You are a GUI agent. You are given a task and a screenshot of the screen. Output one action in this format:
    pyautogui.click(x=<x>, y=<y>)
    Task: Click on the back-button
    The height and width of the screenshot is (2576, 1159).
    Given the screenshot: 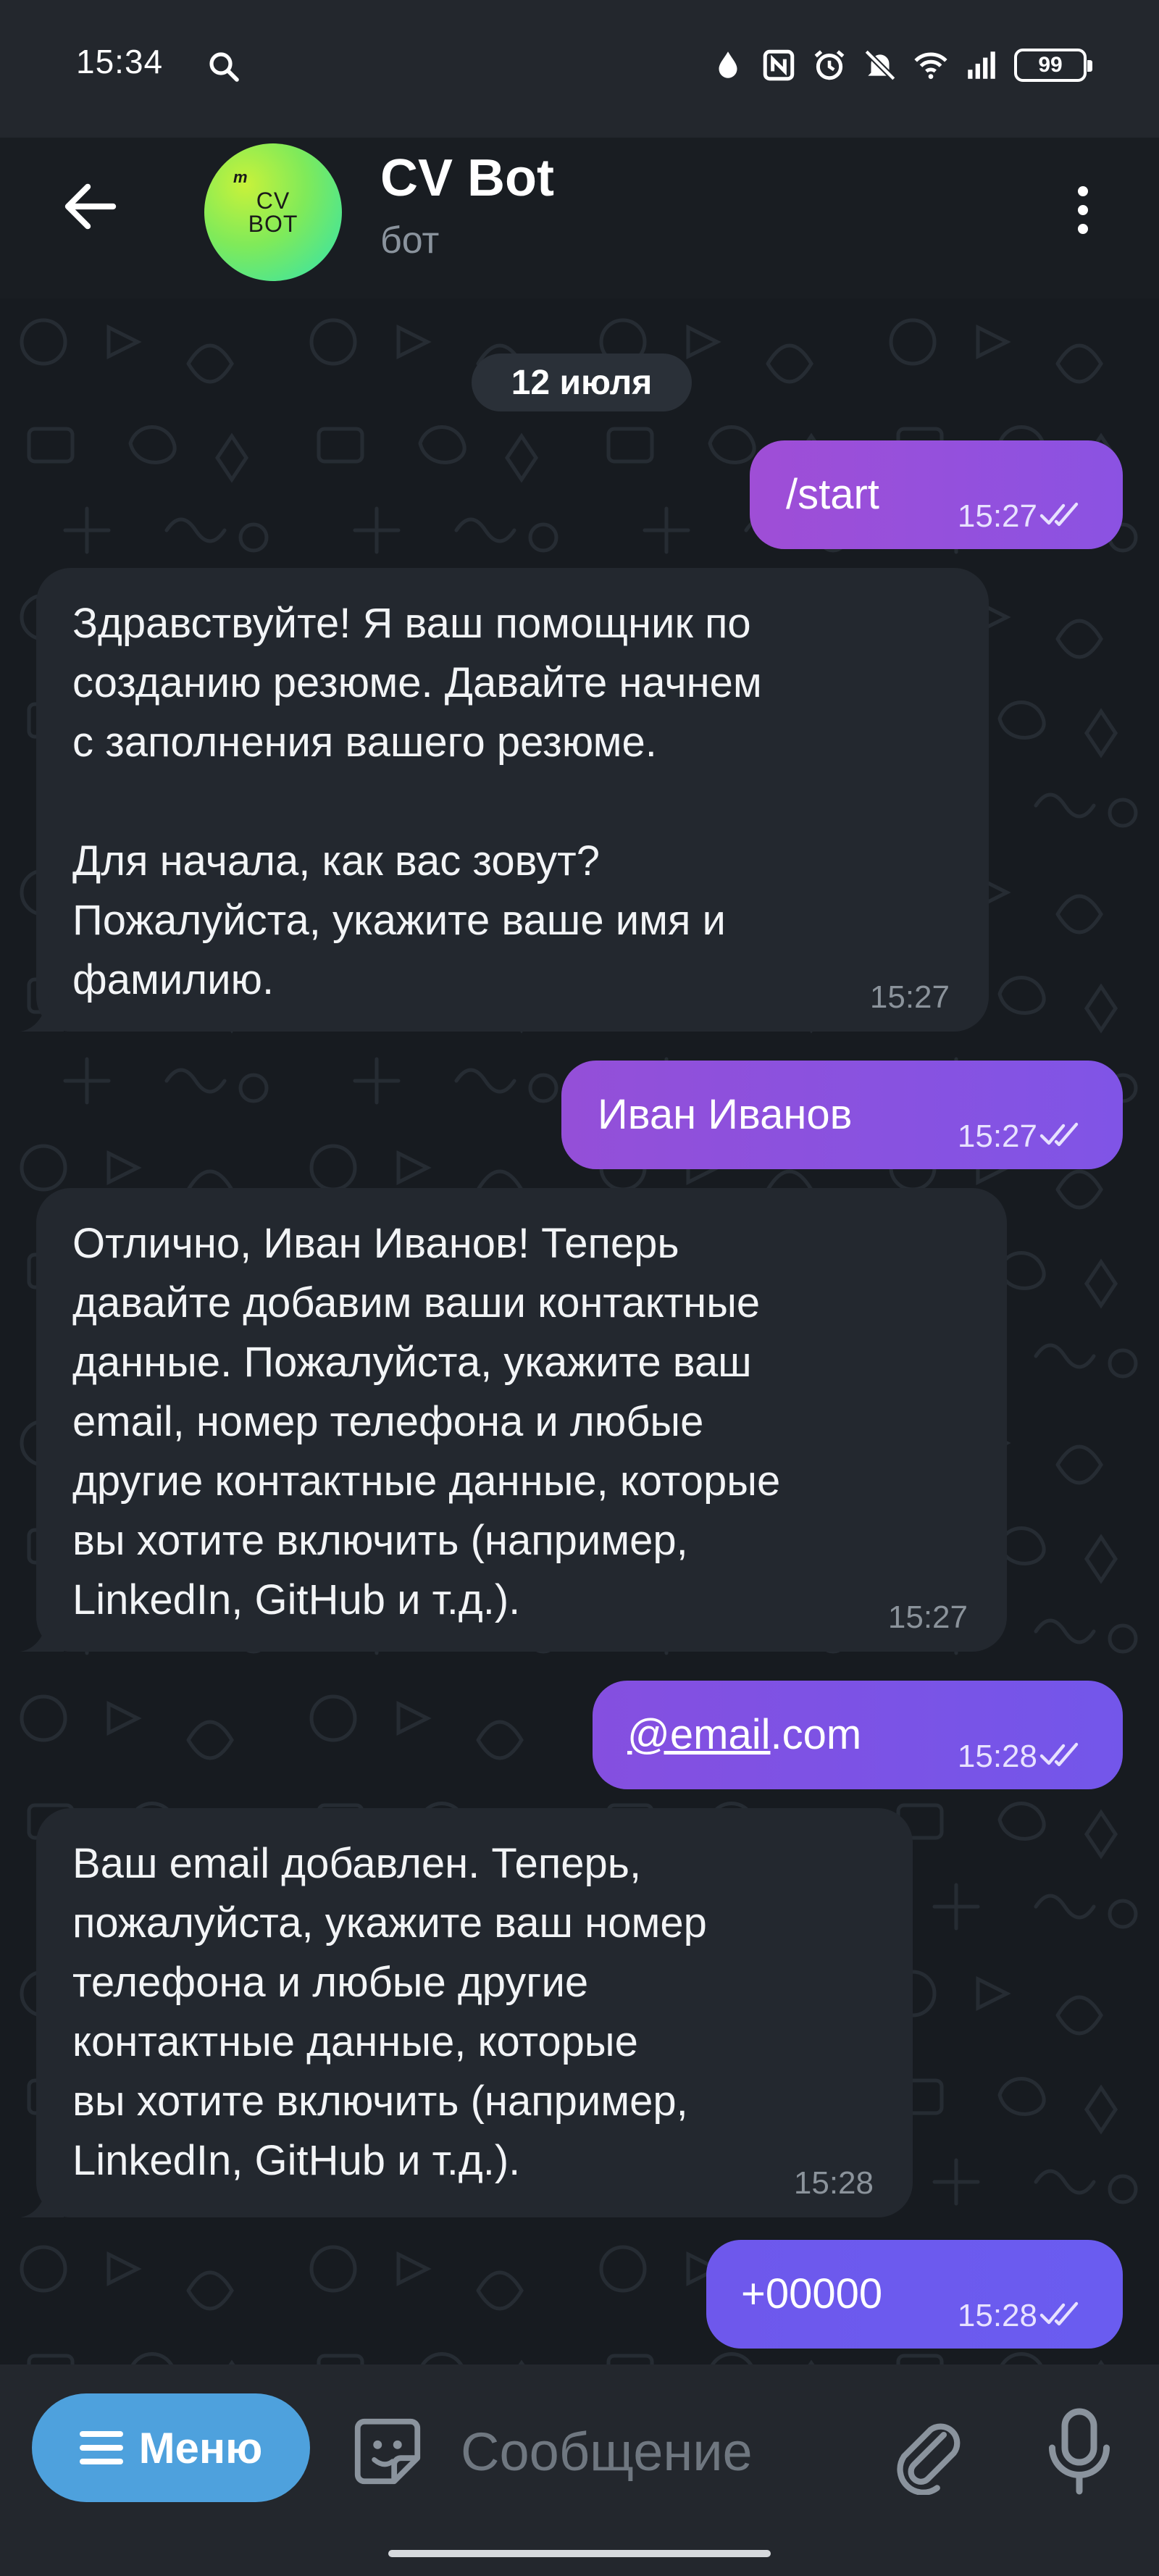 What is the action you would take?
    pyautogui.click(x=90, y=206)
    